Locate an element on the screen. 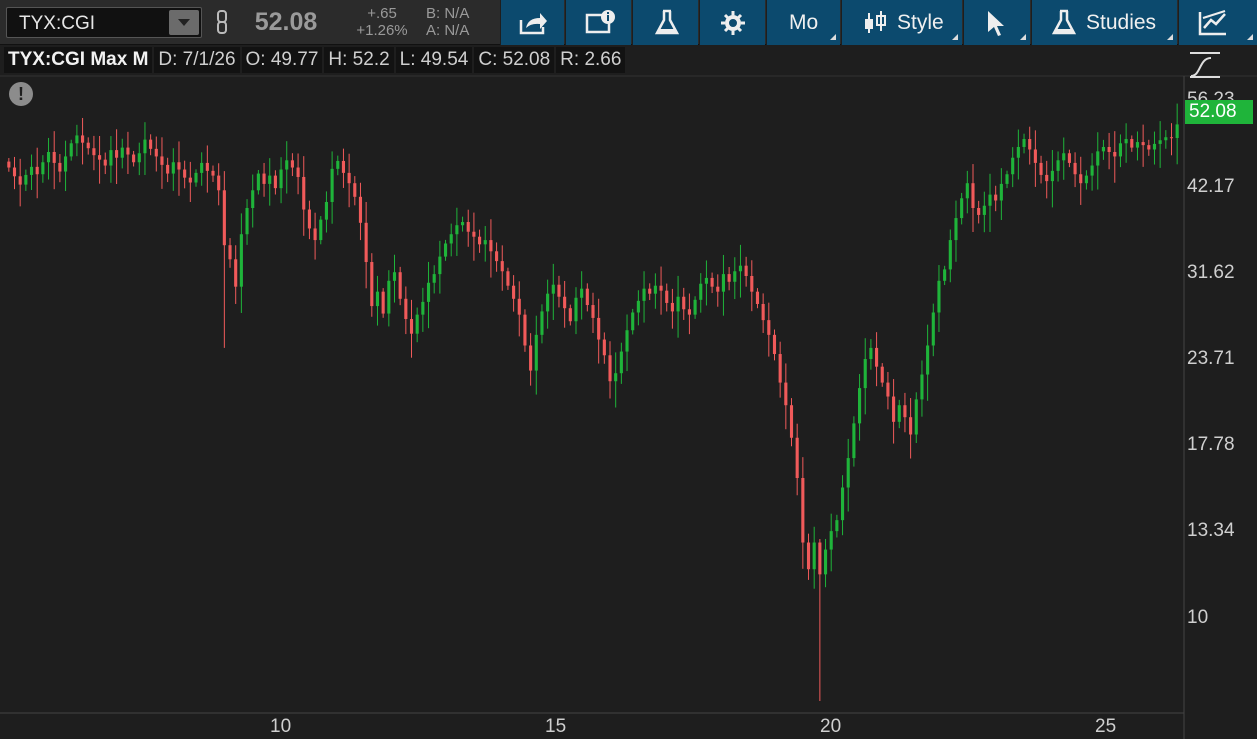  price-scale-icon is located at coordinates (1206, 65).